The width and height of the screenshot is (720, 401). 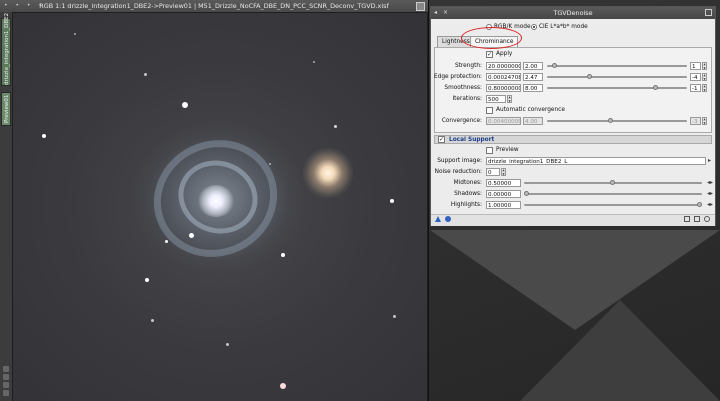 I want to click on midtones-label: Midtones:, so click(x=467, y=183).